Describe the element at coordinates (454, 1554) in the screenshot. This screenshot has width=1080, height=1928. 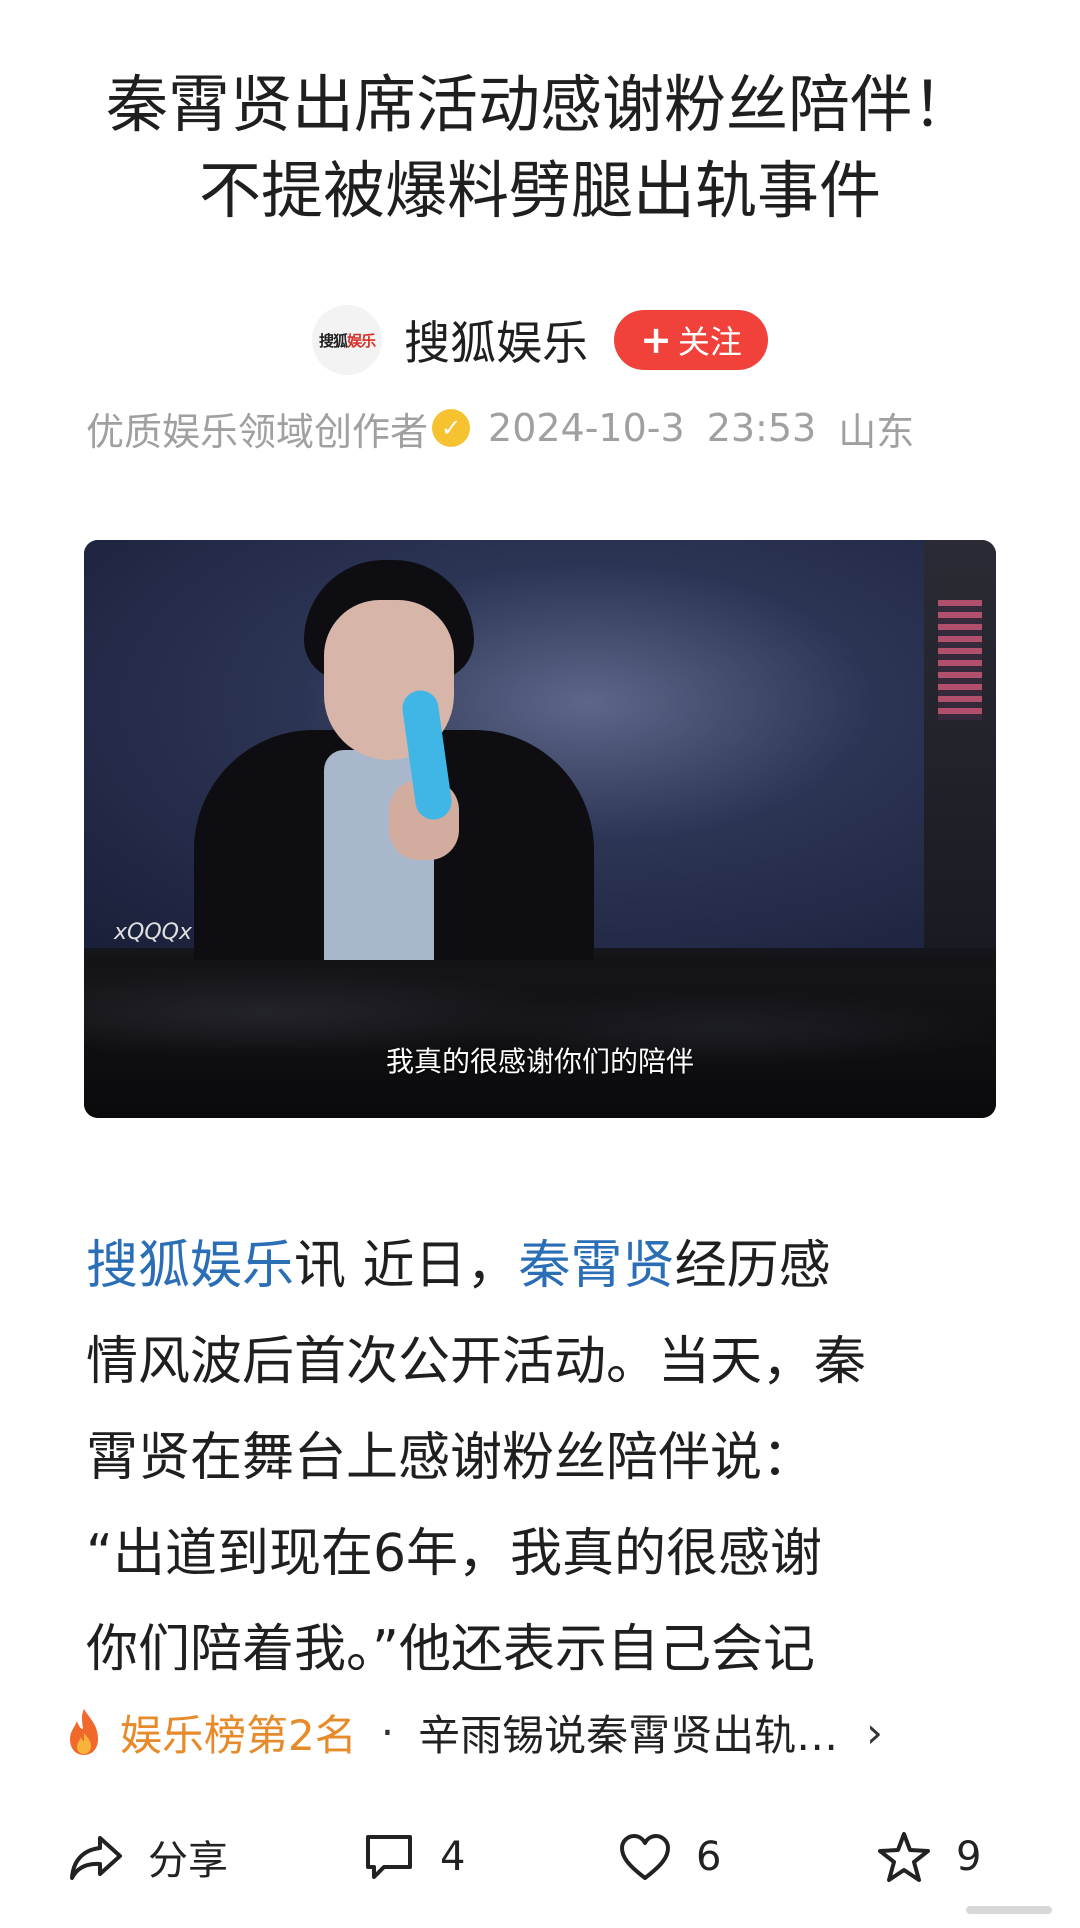
I see `body-line-4: “出道到现在6年，我真的很感谢` at that location.